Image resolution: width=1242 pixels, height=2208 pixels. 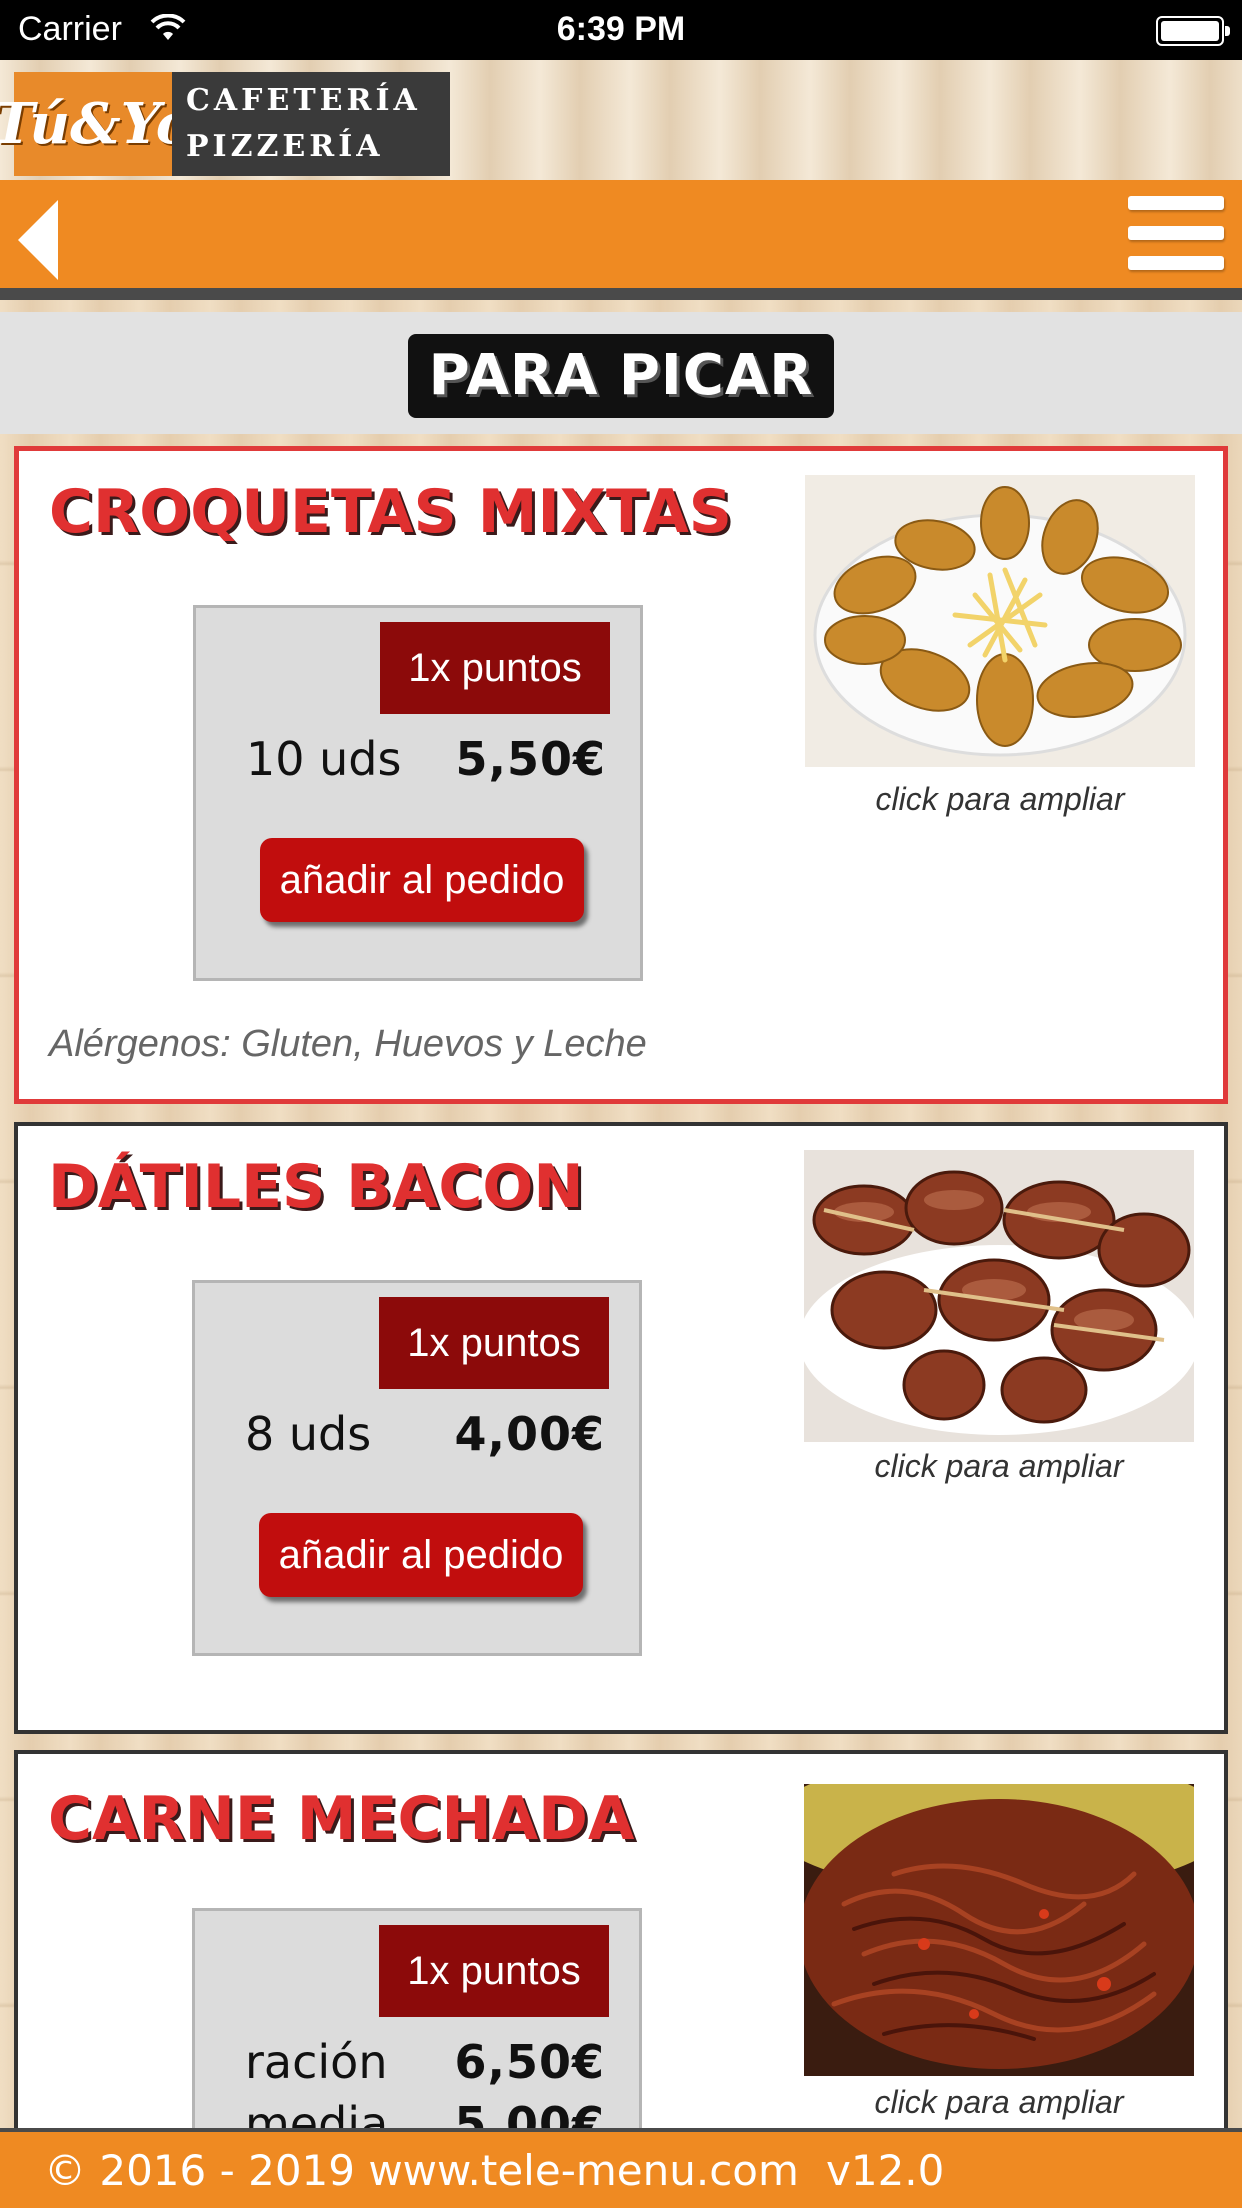 What do you see at coordinates (1193, 31) in the screenshot?
I see `battery-icon` at bounding box center [1193, 31].